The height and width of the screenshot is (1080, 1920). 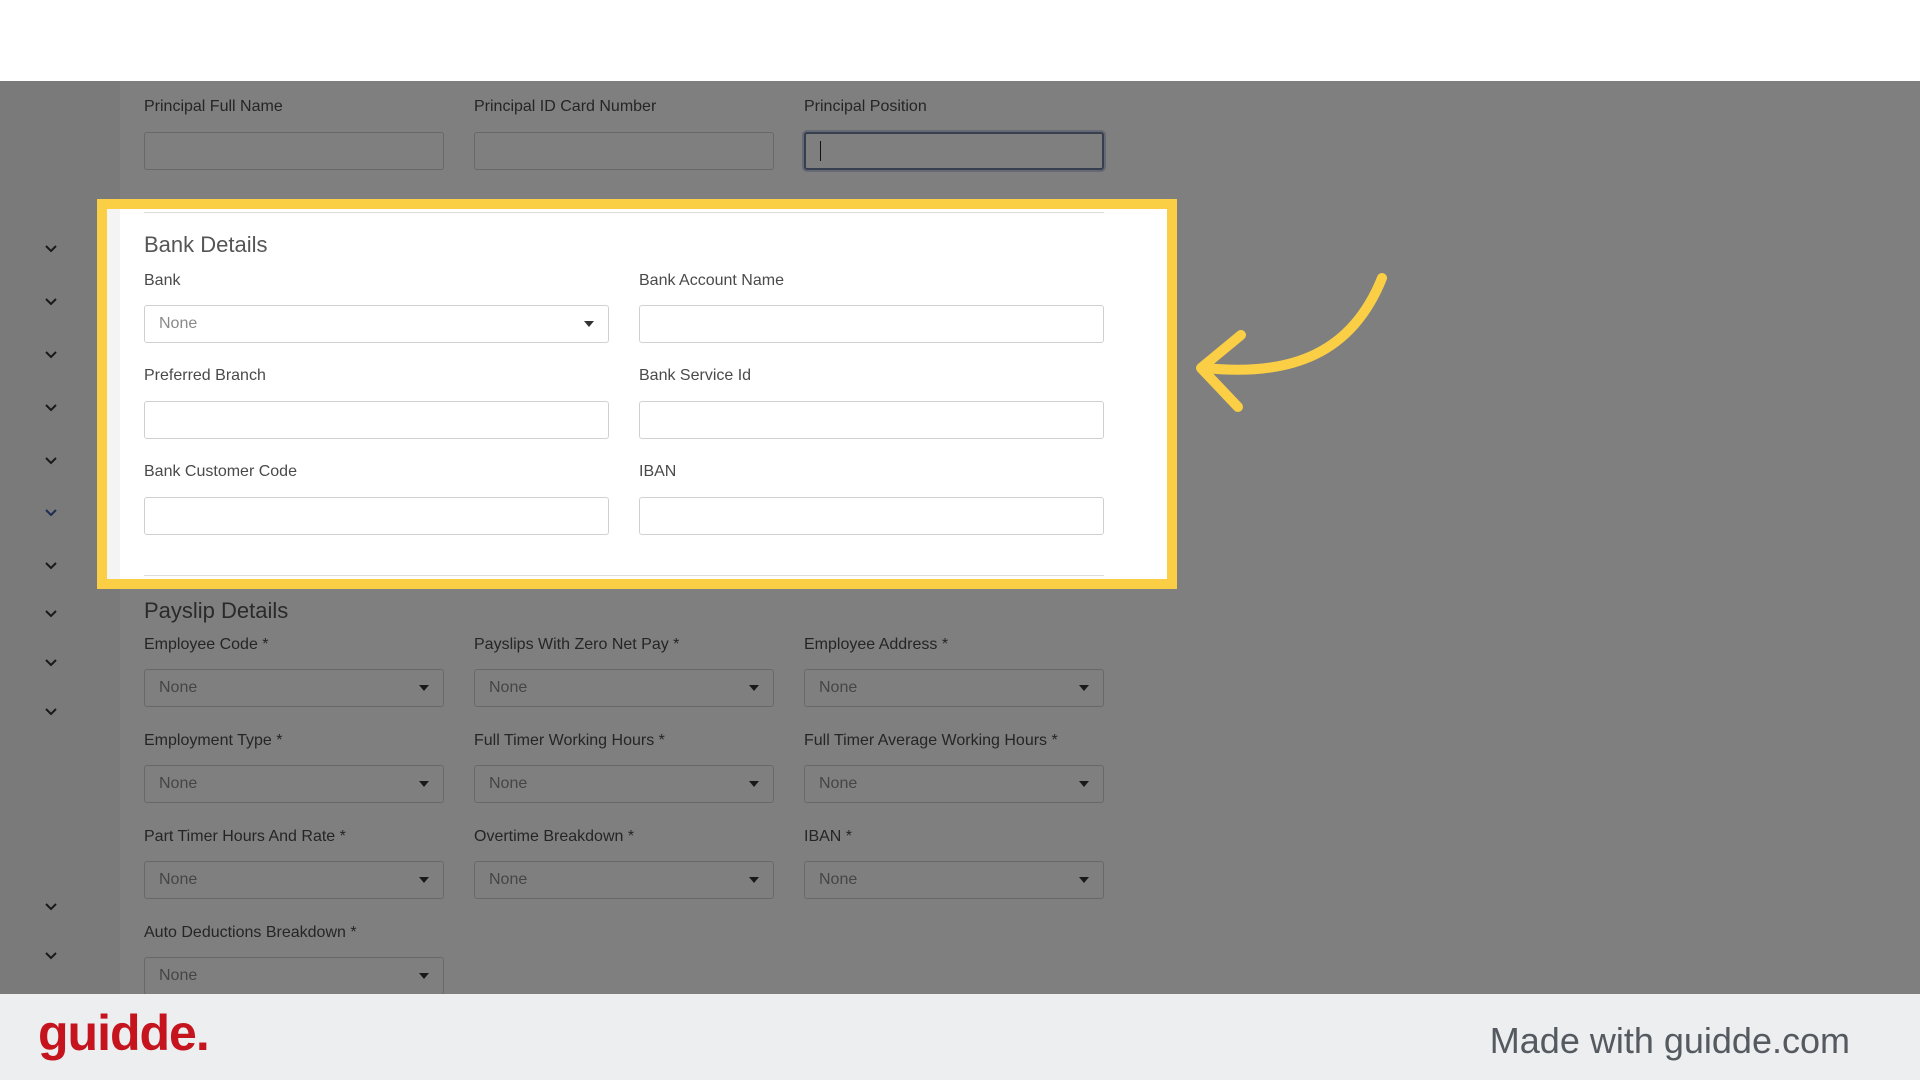 What do you see at coordinates (954, 880) in the screenshot?
I see `payslip-iban-select: None` at bounding box center [954, 880].